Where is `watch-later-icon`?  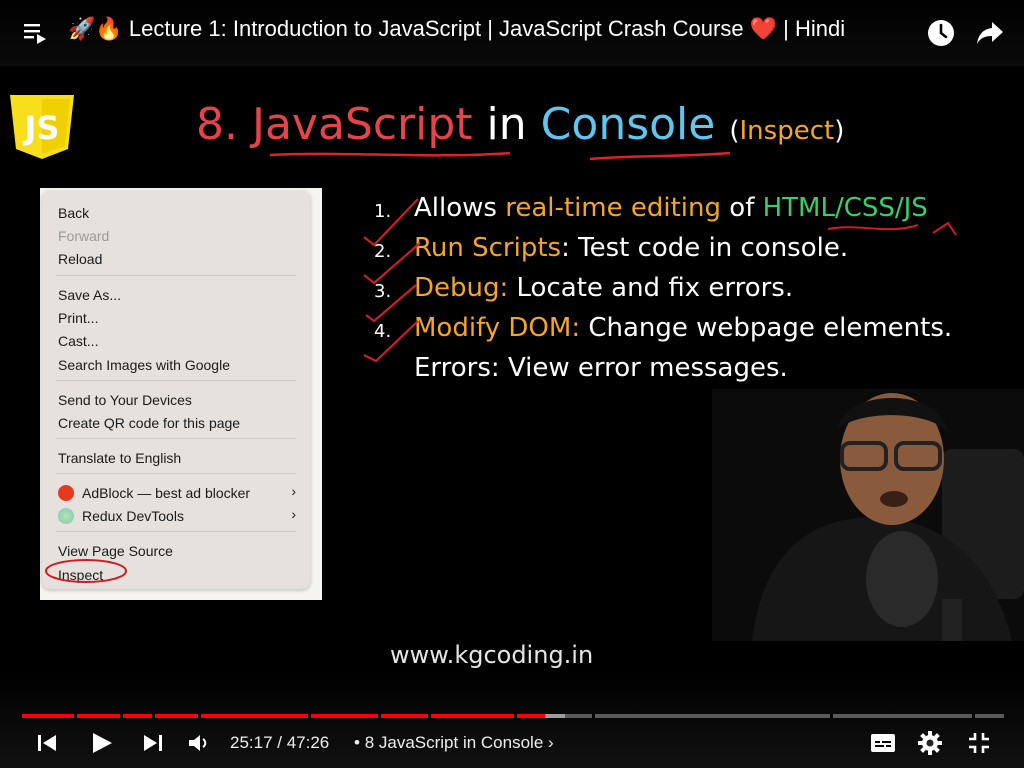
watch-later-icon is located at coordinates (941, 33).